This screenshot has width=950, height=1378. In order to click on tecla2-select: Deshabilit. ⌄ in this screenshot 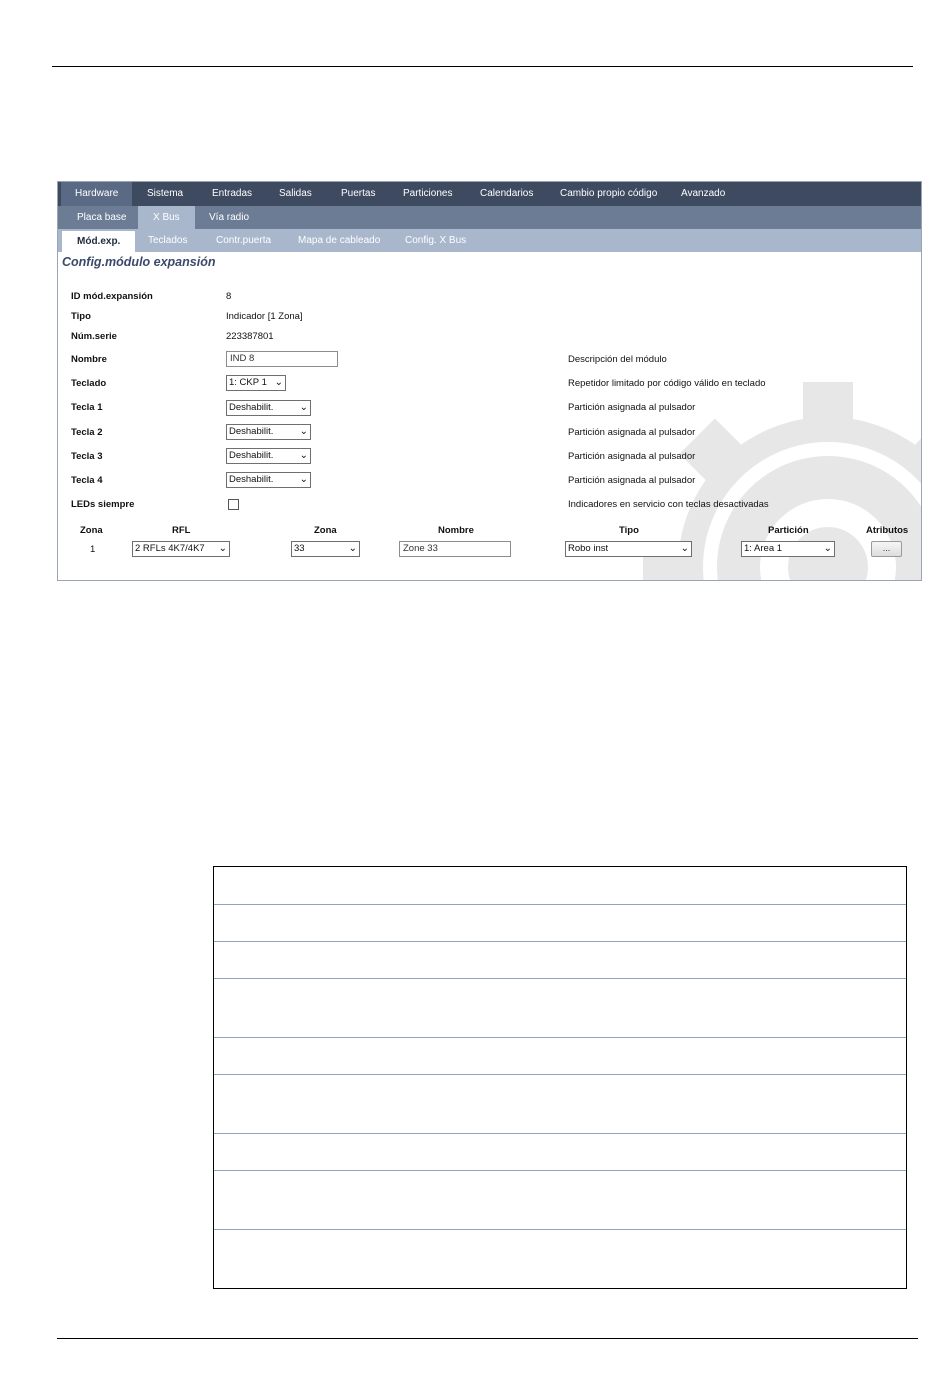, I will do `click(268, 432)`.